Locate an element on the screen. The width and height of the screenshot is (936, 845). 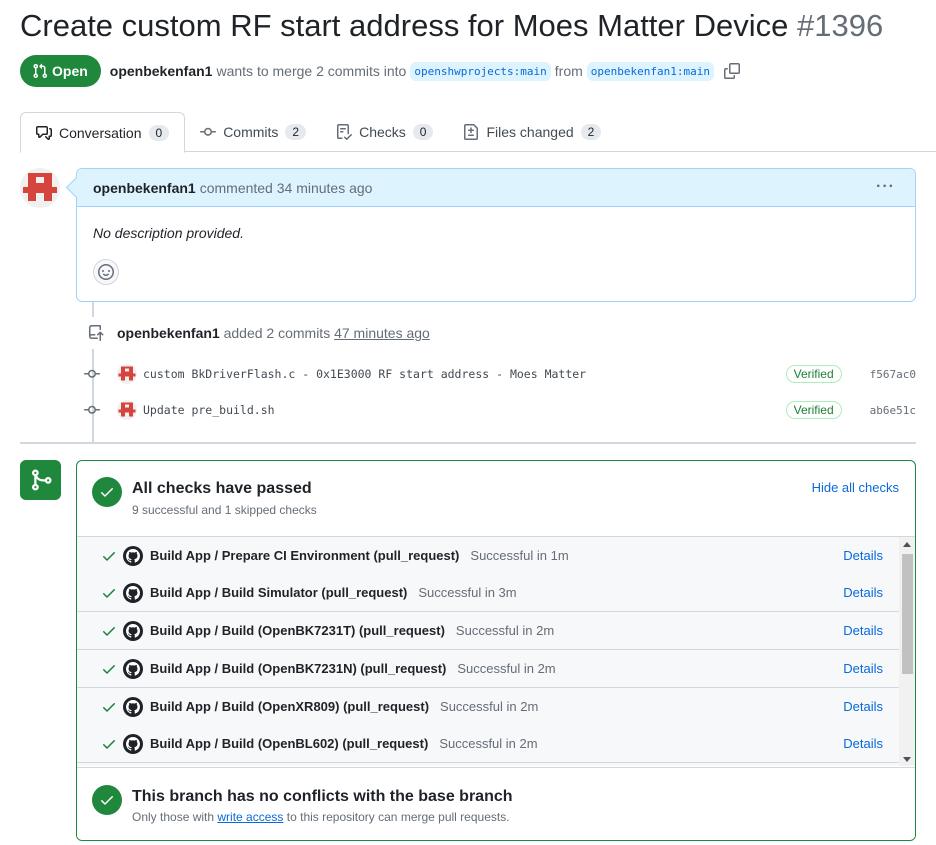
conflict-sub-text: Only those with is located at coordinates (173, 817).